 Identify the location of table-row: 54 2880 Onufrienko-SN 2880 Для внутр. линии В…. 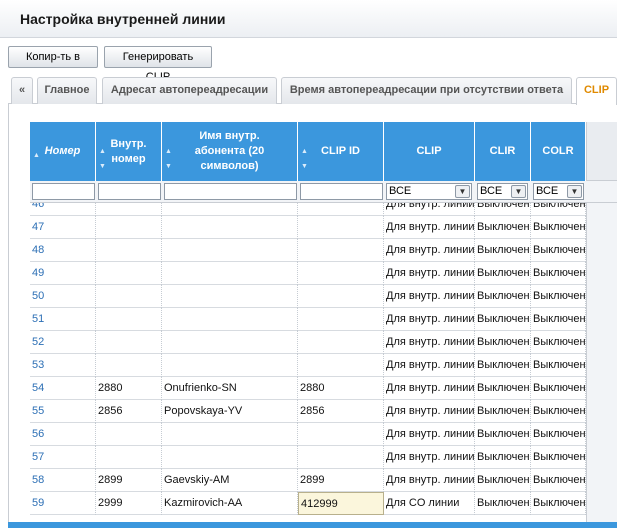
(308, 388).